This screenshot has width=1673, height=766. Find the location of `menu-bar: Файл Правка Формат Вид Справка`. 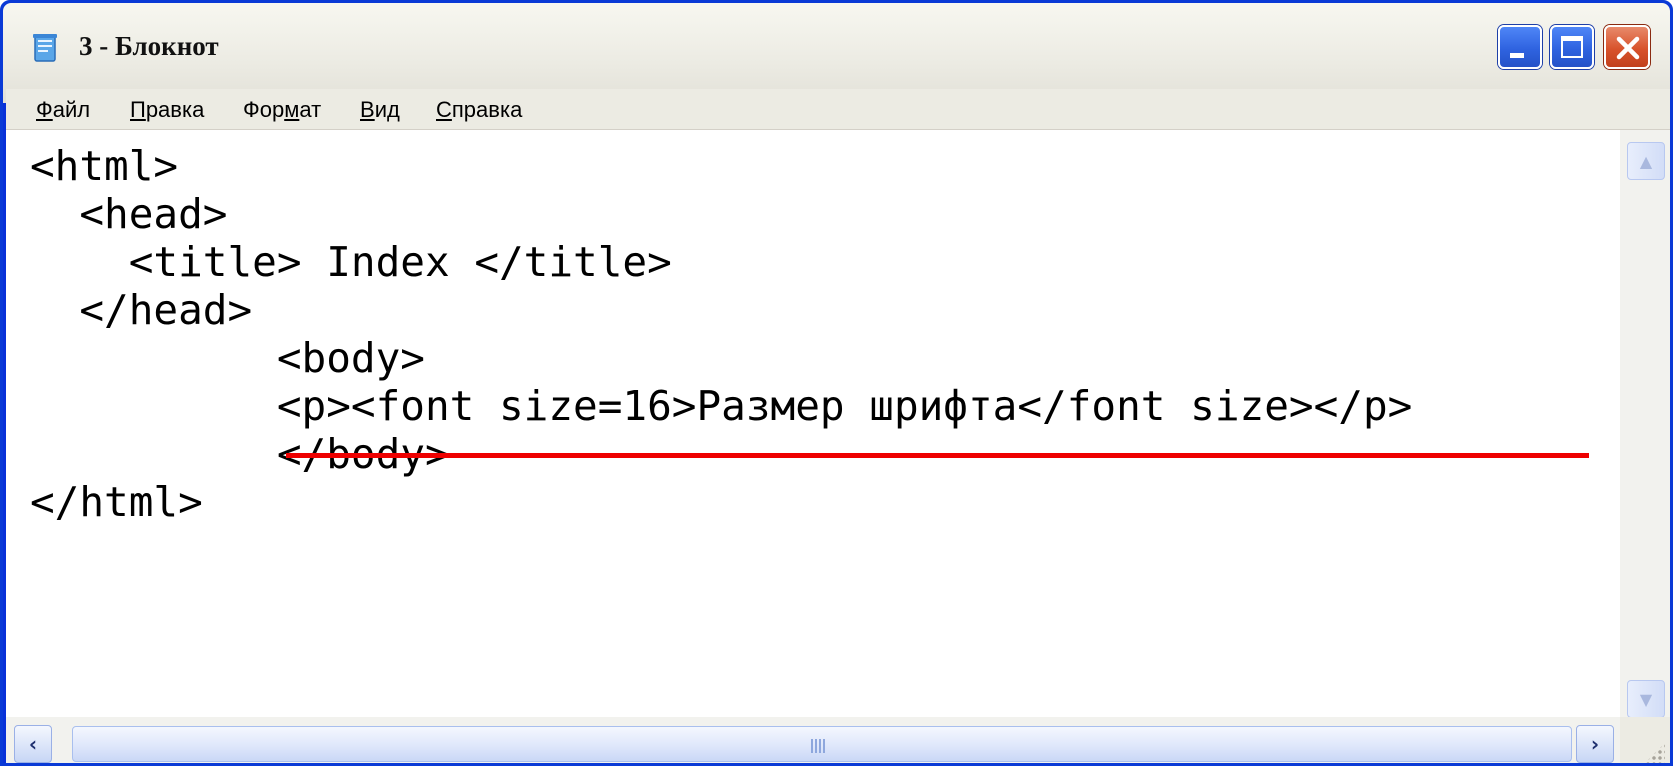

menu-bar: Файл Правка Формат Вид Справка is located at coordinates (838, 109).